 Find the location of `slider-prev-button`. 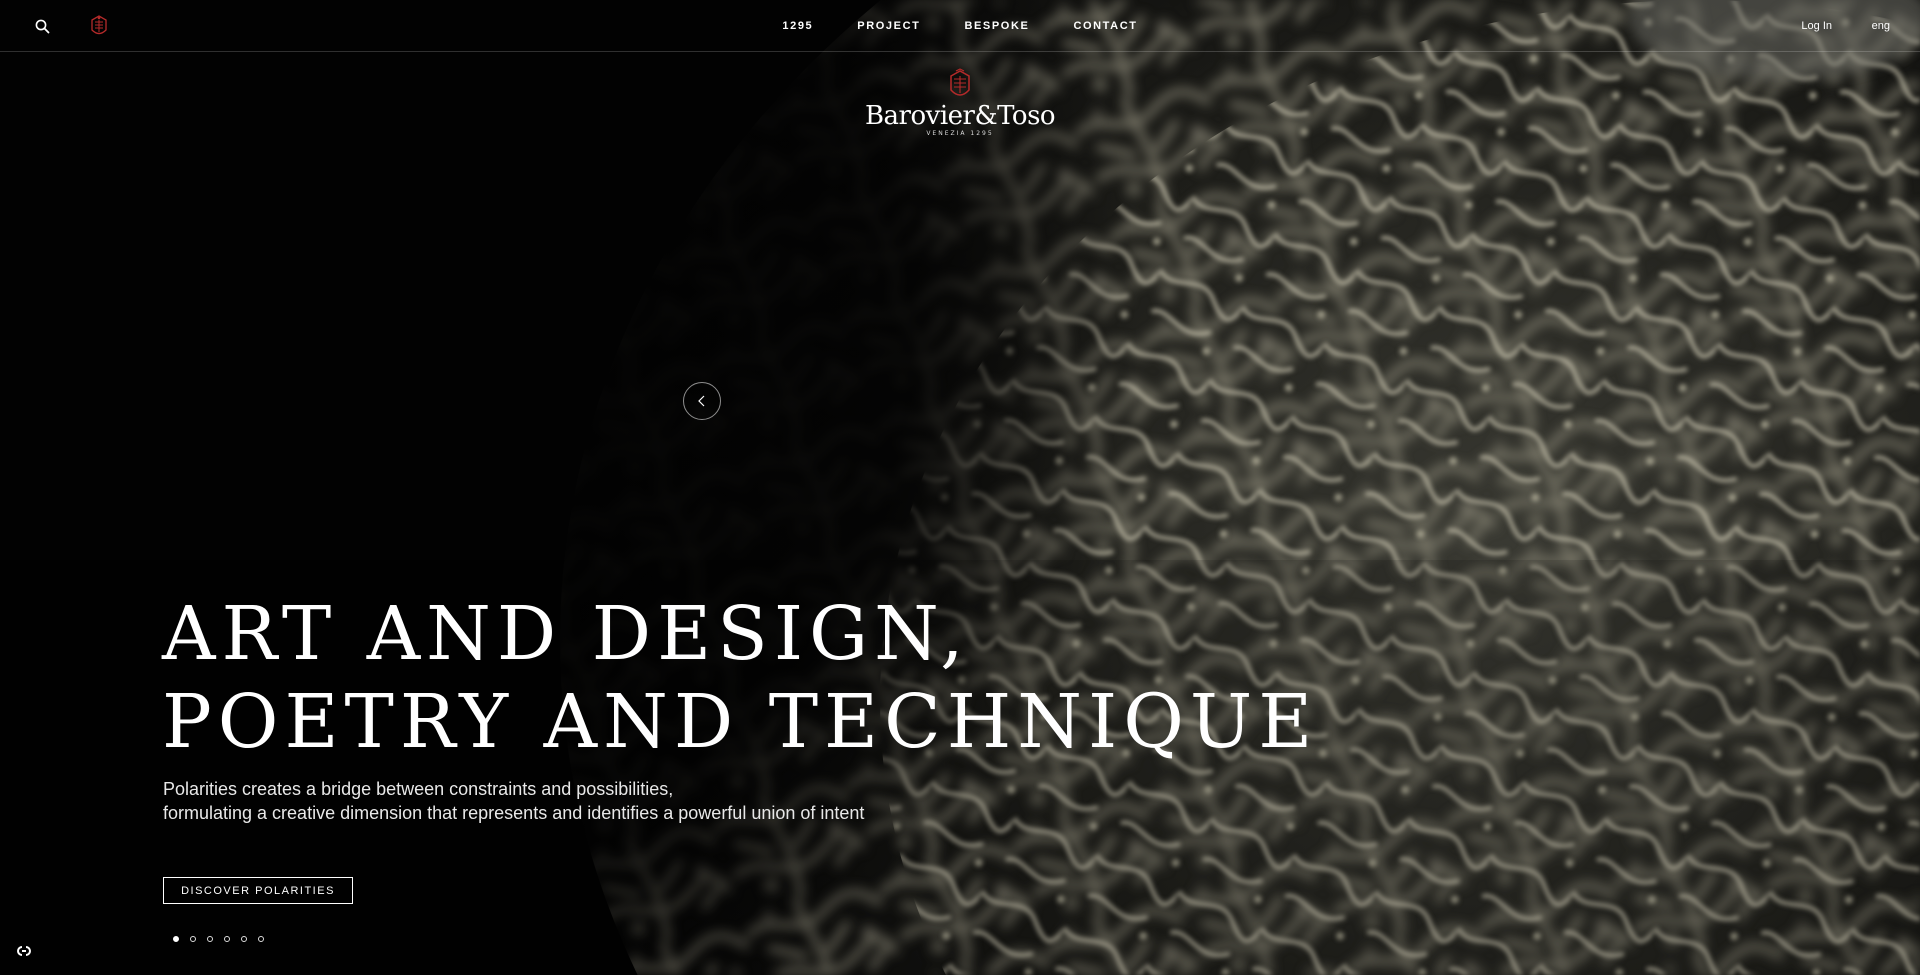

slider-prev-button is located at coordinates (702, 401).